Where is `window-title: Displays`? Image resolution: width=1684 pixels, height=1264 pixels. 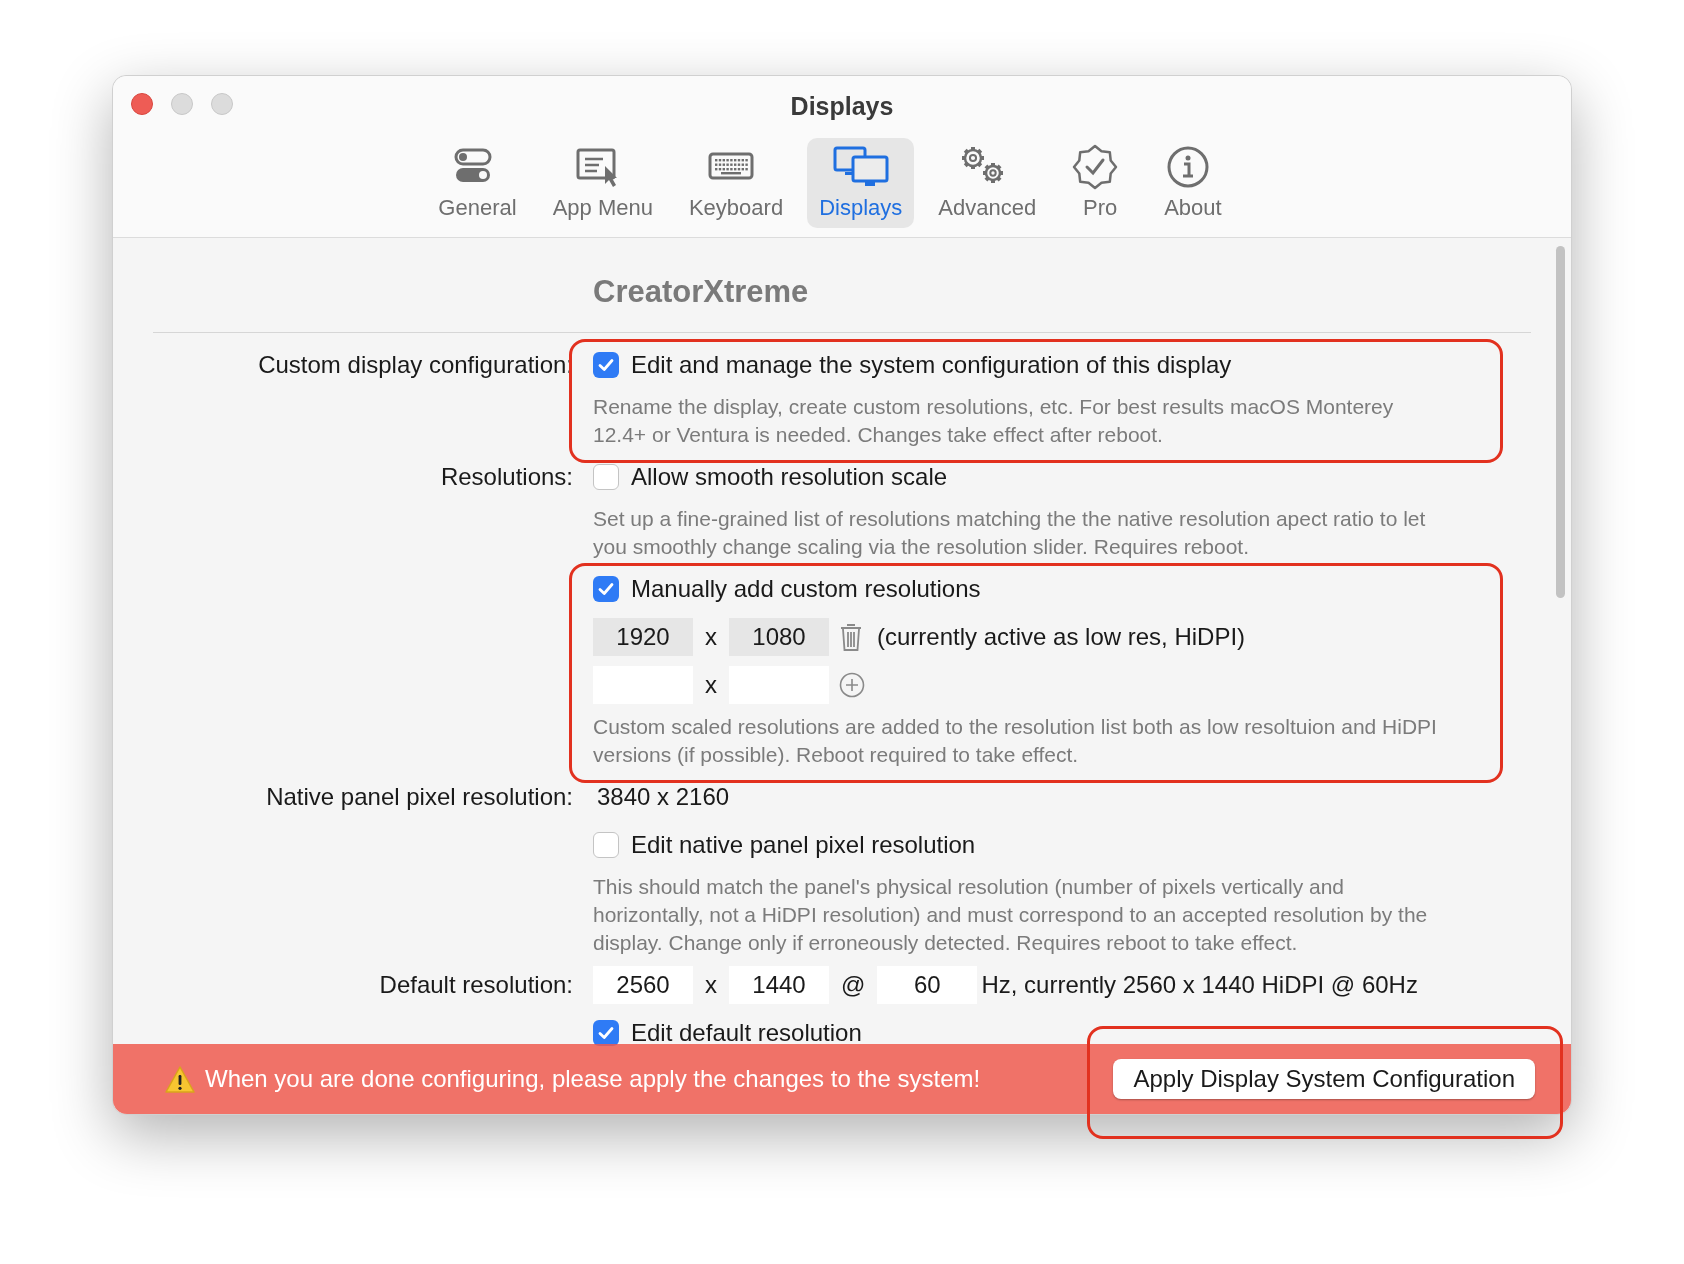 window-title: Displays is located at coordinates (842, 106).